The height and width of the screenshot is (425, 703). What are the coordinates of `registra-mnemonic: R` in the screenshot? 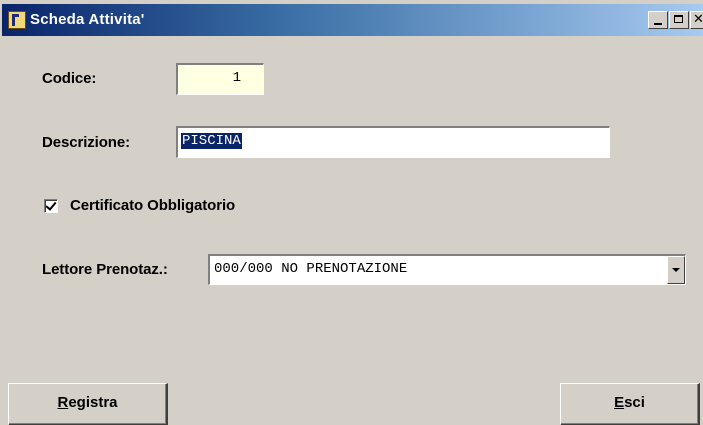 It's located at (63, 402).